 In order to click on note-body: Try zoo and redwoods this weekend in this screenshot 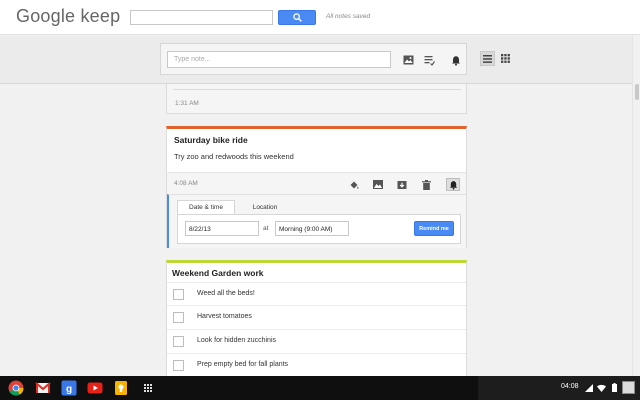, I will do `click(234, 156)`.